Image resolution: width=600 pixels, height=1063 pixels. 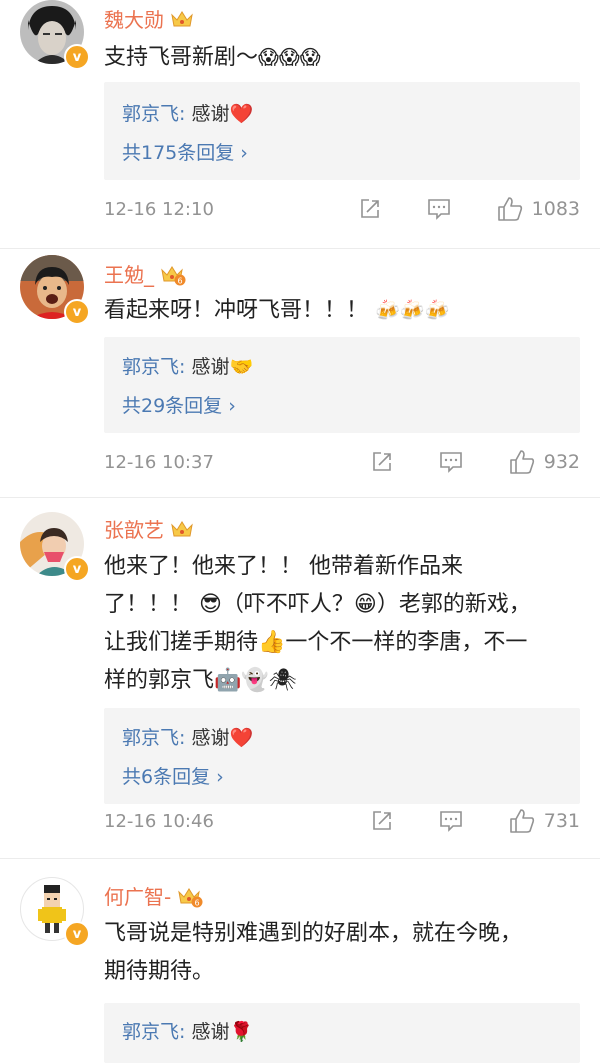 I want to click on username: 张歆艺, so click(x=134, y=528).